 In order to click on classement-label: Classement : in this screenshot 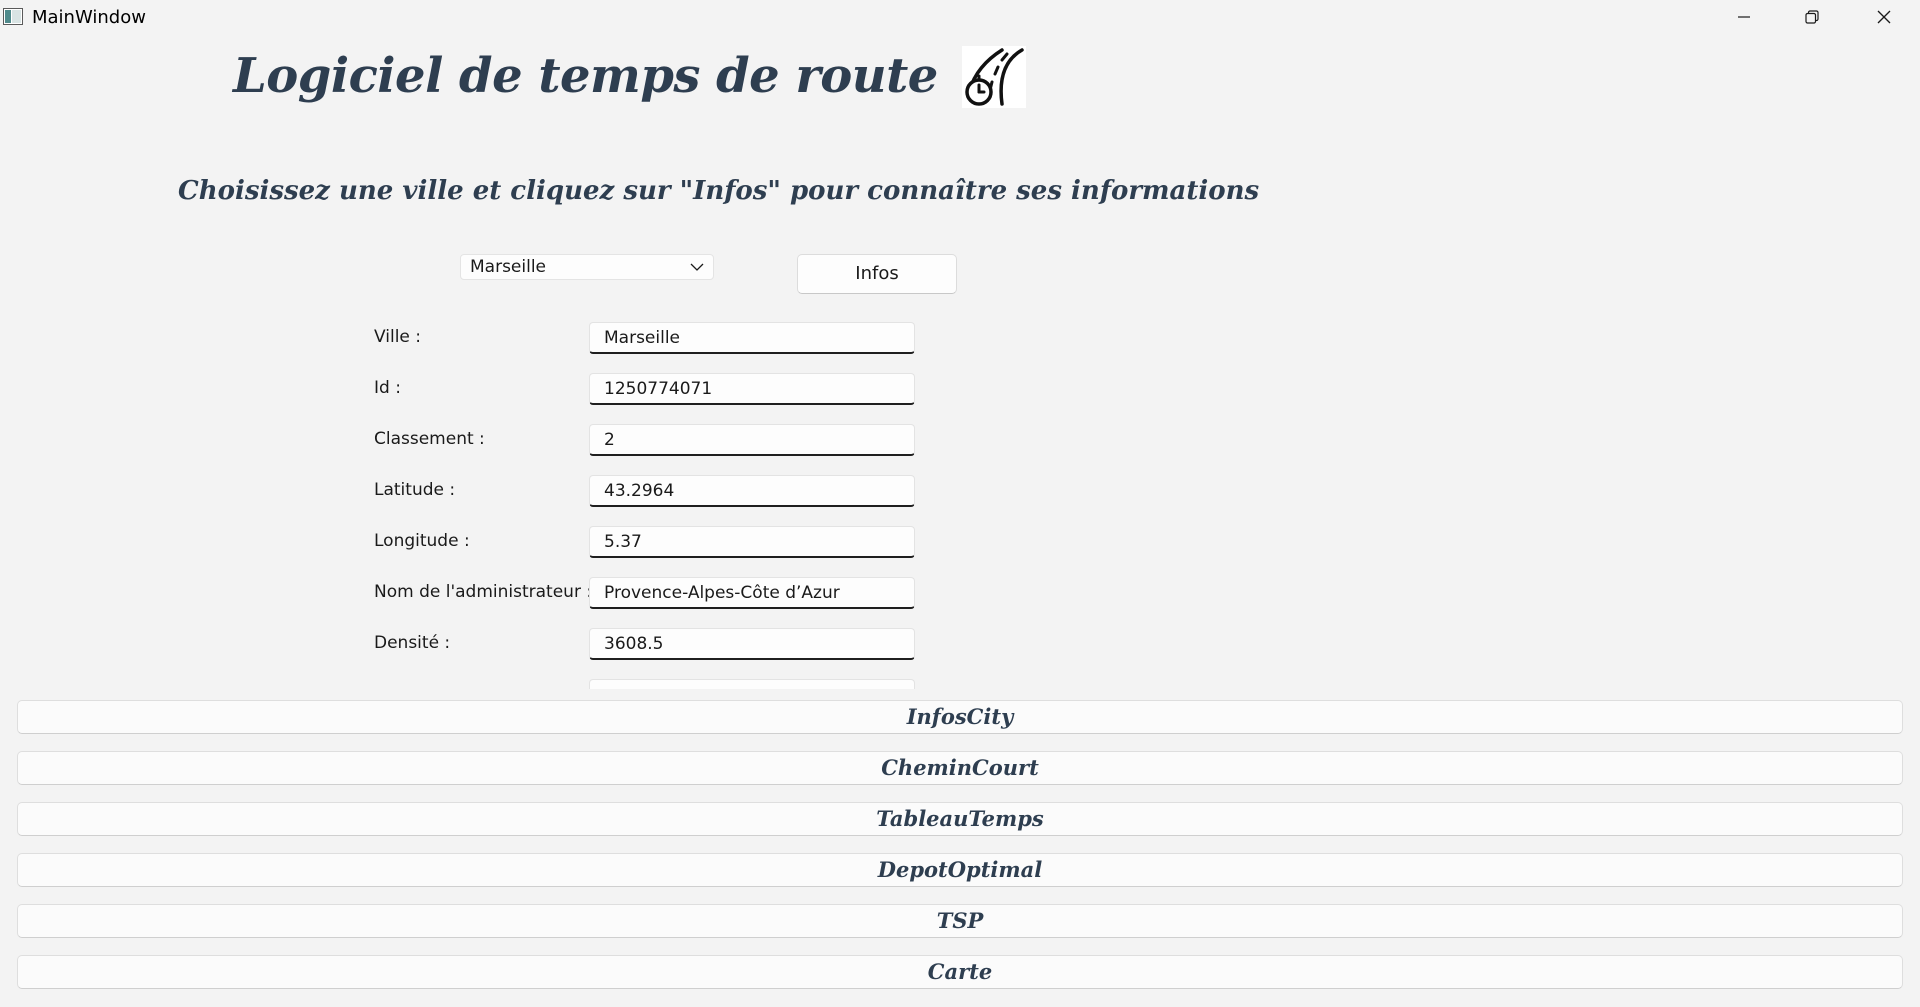, I will do `click(429, 439)`.